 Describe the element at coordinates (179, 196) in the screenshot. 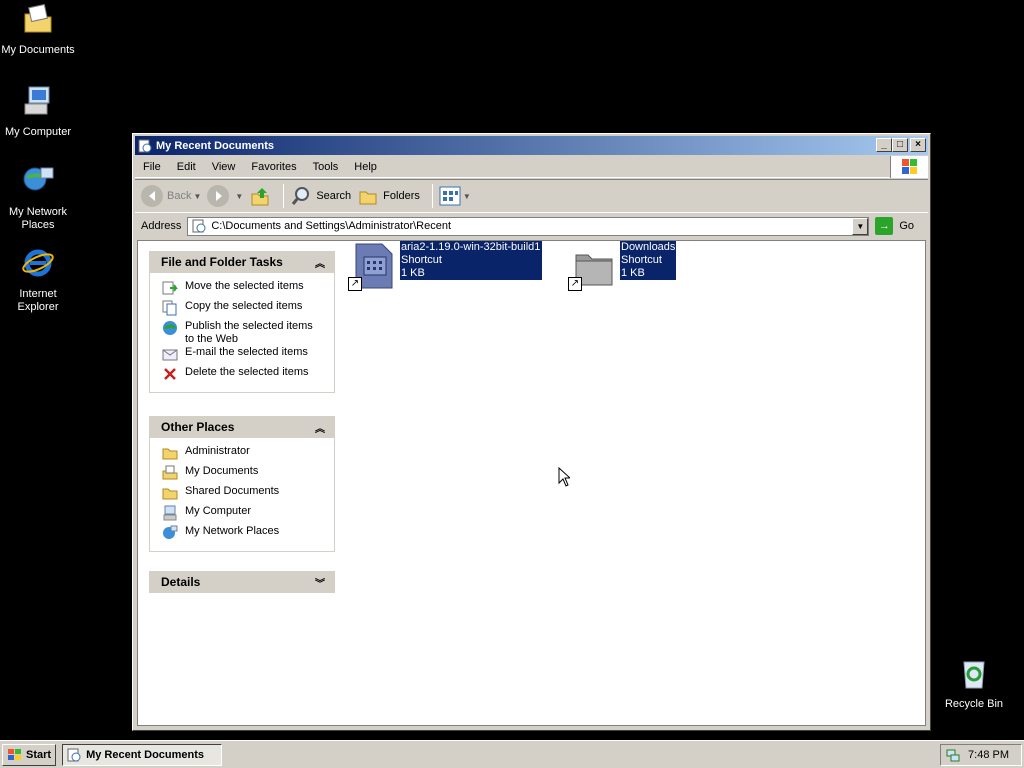

I see `back-label: Back` at that location.